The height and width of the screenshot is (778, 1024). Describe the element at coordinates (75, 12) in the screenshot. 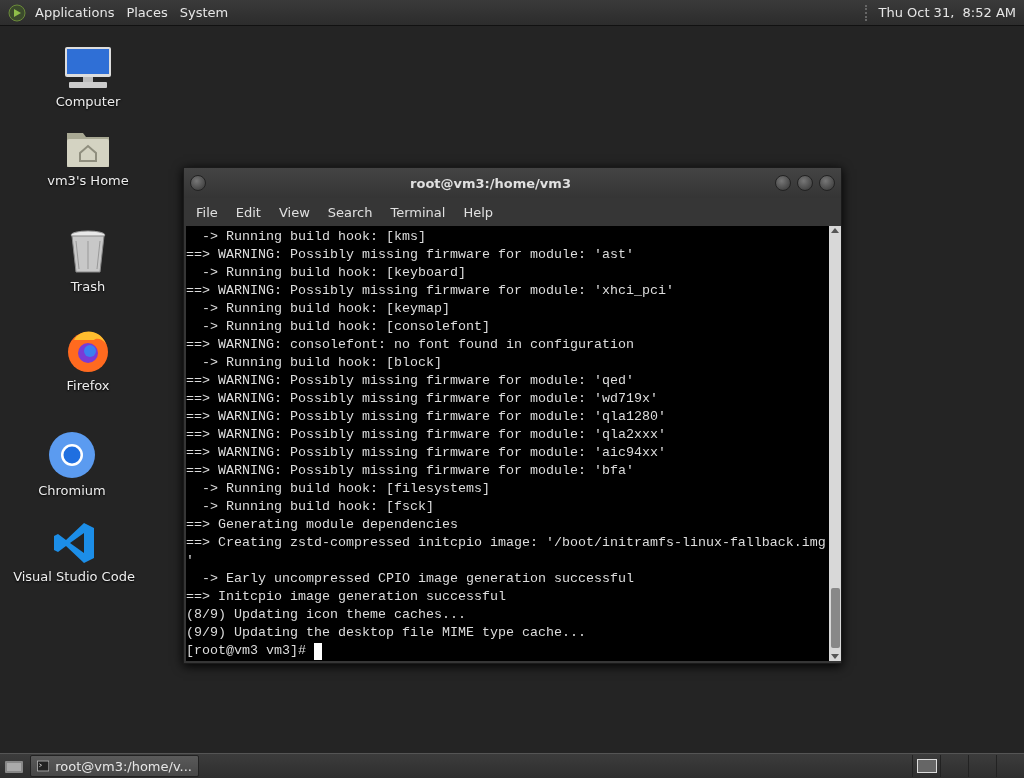

I see `panel-menu: Applications` at that location.